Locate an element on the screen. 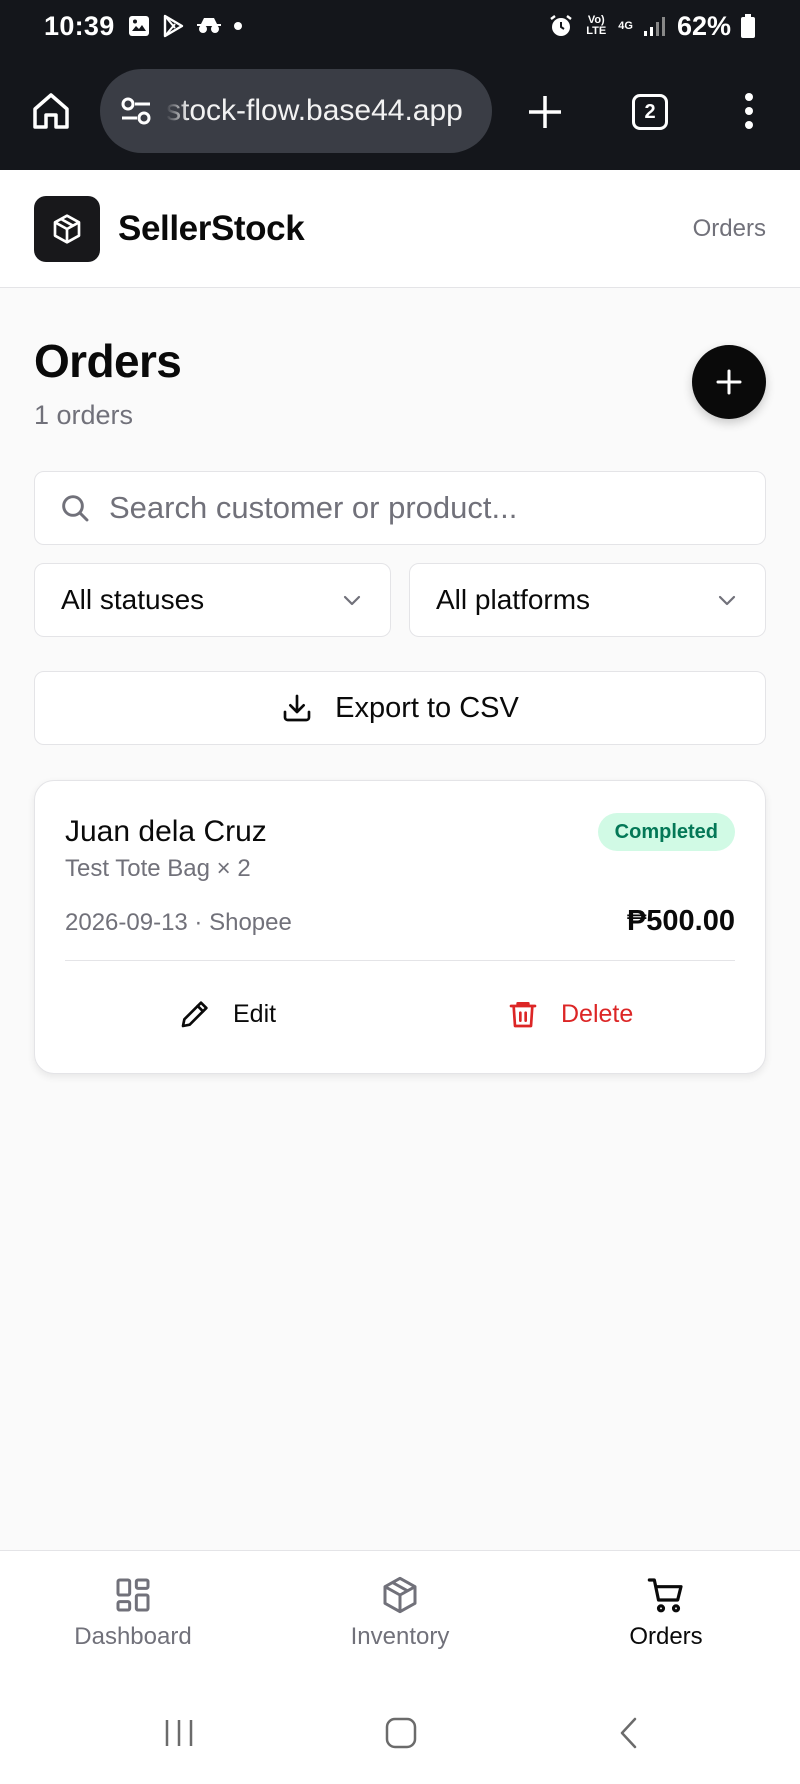 The image size is (800, 1784). export-csv-button: Export to CSV is located at coordinates (400, 708).